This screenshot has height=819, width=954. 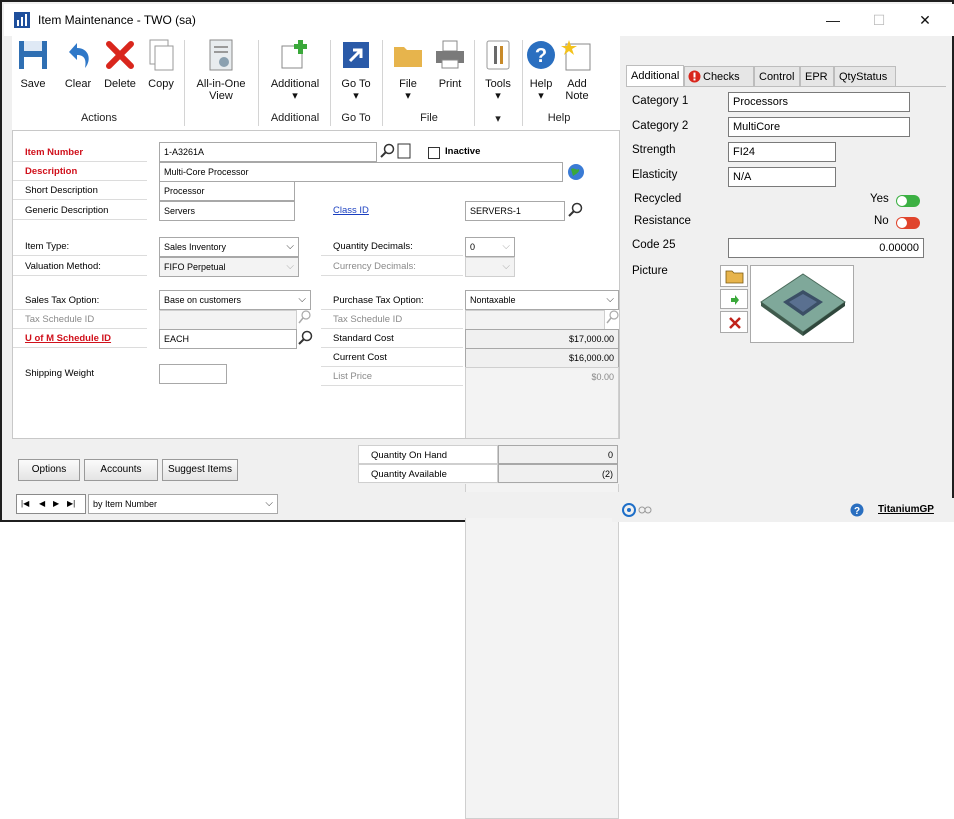 I want to click on close-button: ✕, so click(x=925, y=20).